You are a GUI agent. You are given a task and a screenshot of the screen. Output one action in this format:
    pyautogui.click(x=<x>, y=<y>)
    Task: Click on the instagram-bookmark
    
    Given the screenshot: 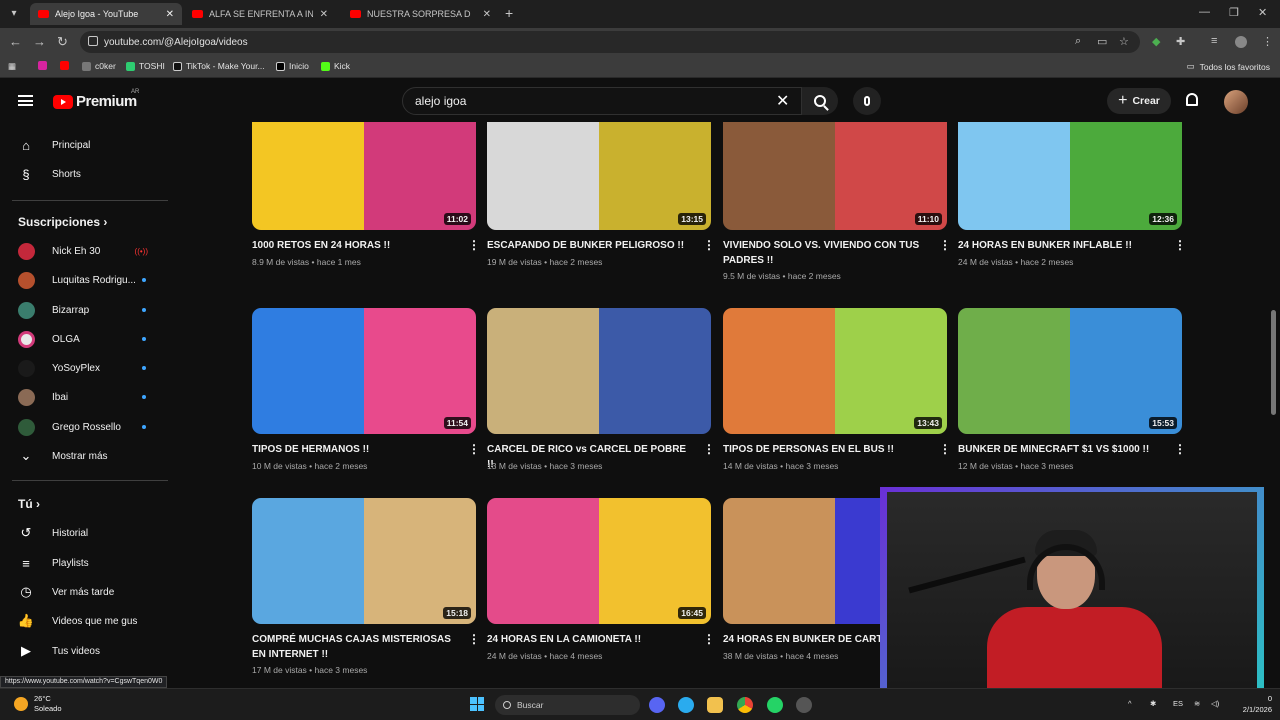 What is the action you would take?
    pyautogui.click(x=44, y=65)
    